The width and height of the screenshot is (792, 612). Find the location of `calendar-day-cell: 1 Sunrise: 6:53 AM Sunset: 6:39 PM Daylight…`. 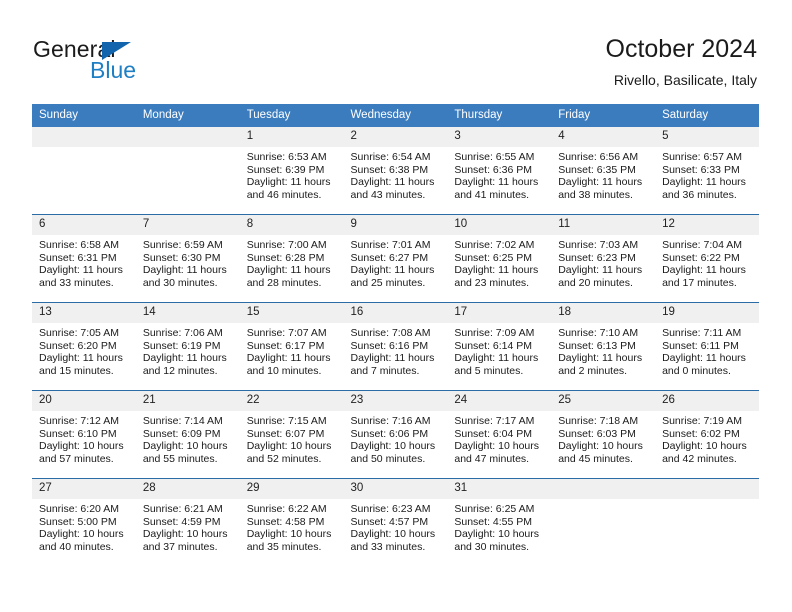

calendar-day-cell: 1 Sunrise: 6:53 AM Sunset: 6:39 PM Daylight… is located at coordinates (291, 171).